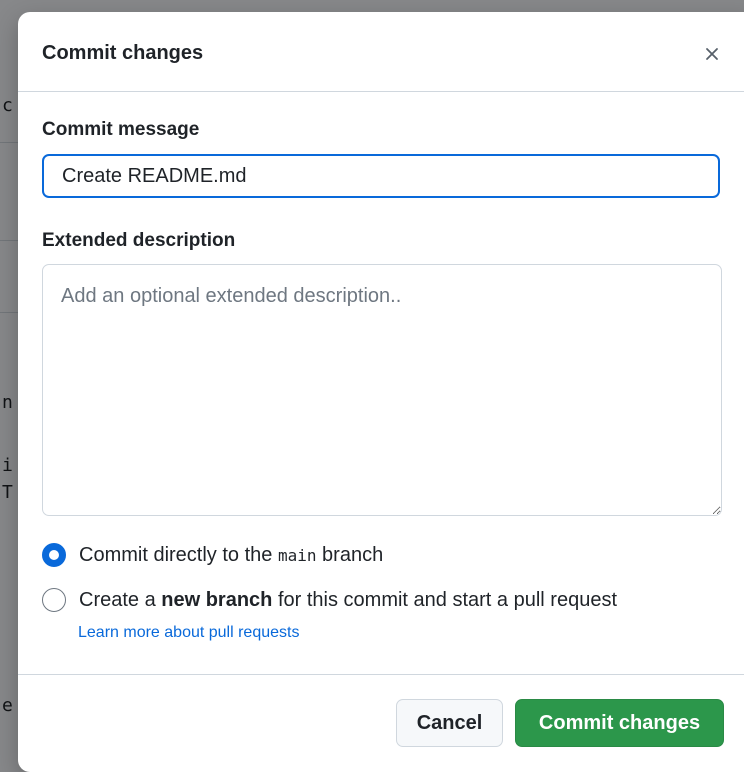  Describe the element at coordinates (381, 52) in the screenshot. I see `dialog-header: Commit changes` at that location.